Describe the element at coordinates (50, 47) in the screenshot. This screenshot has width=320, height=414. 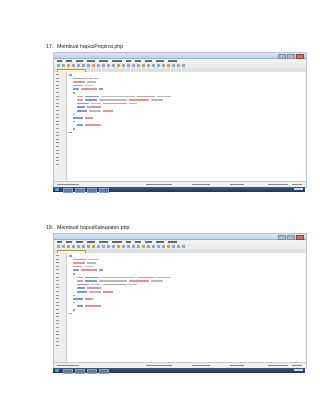
I see `step-number: 17.` at that location.